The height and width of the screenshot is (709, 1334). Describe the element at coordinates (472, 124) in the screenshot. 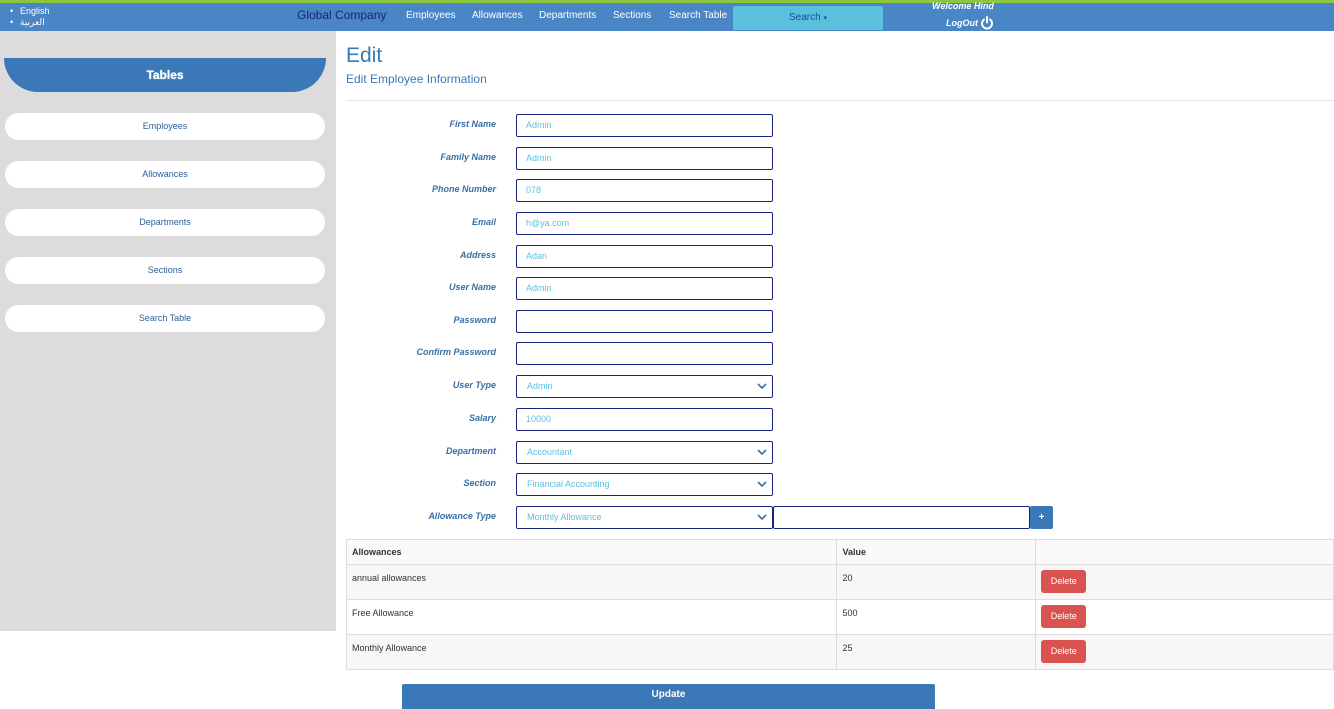

I see `first-name-label: First Name` at that location.